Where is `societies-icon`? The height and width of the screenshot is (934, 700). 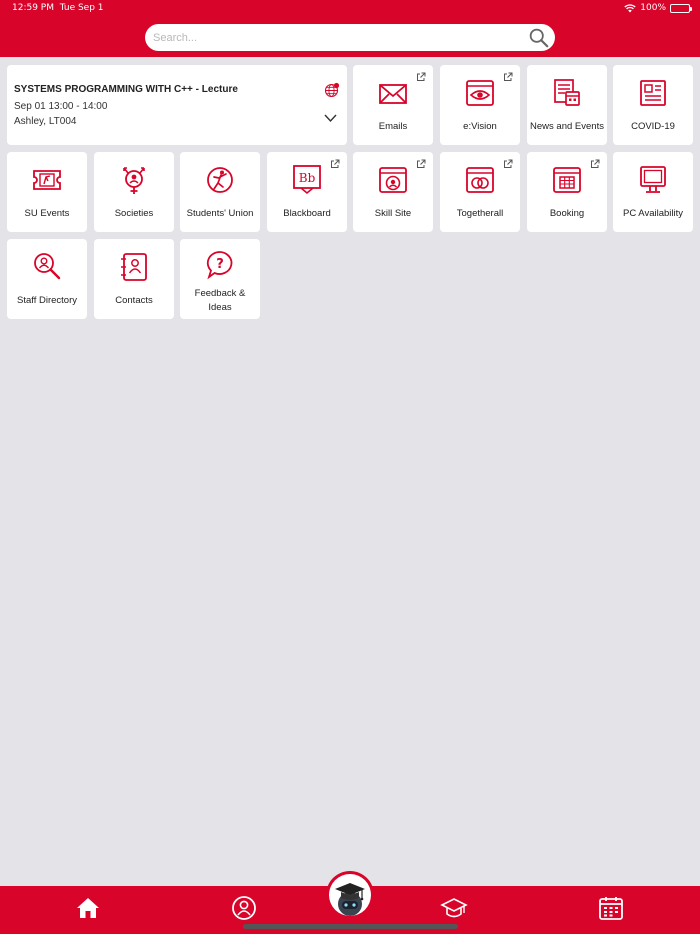
societies-icon is located at coordinates (134, 180).